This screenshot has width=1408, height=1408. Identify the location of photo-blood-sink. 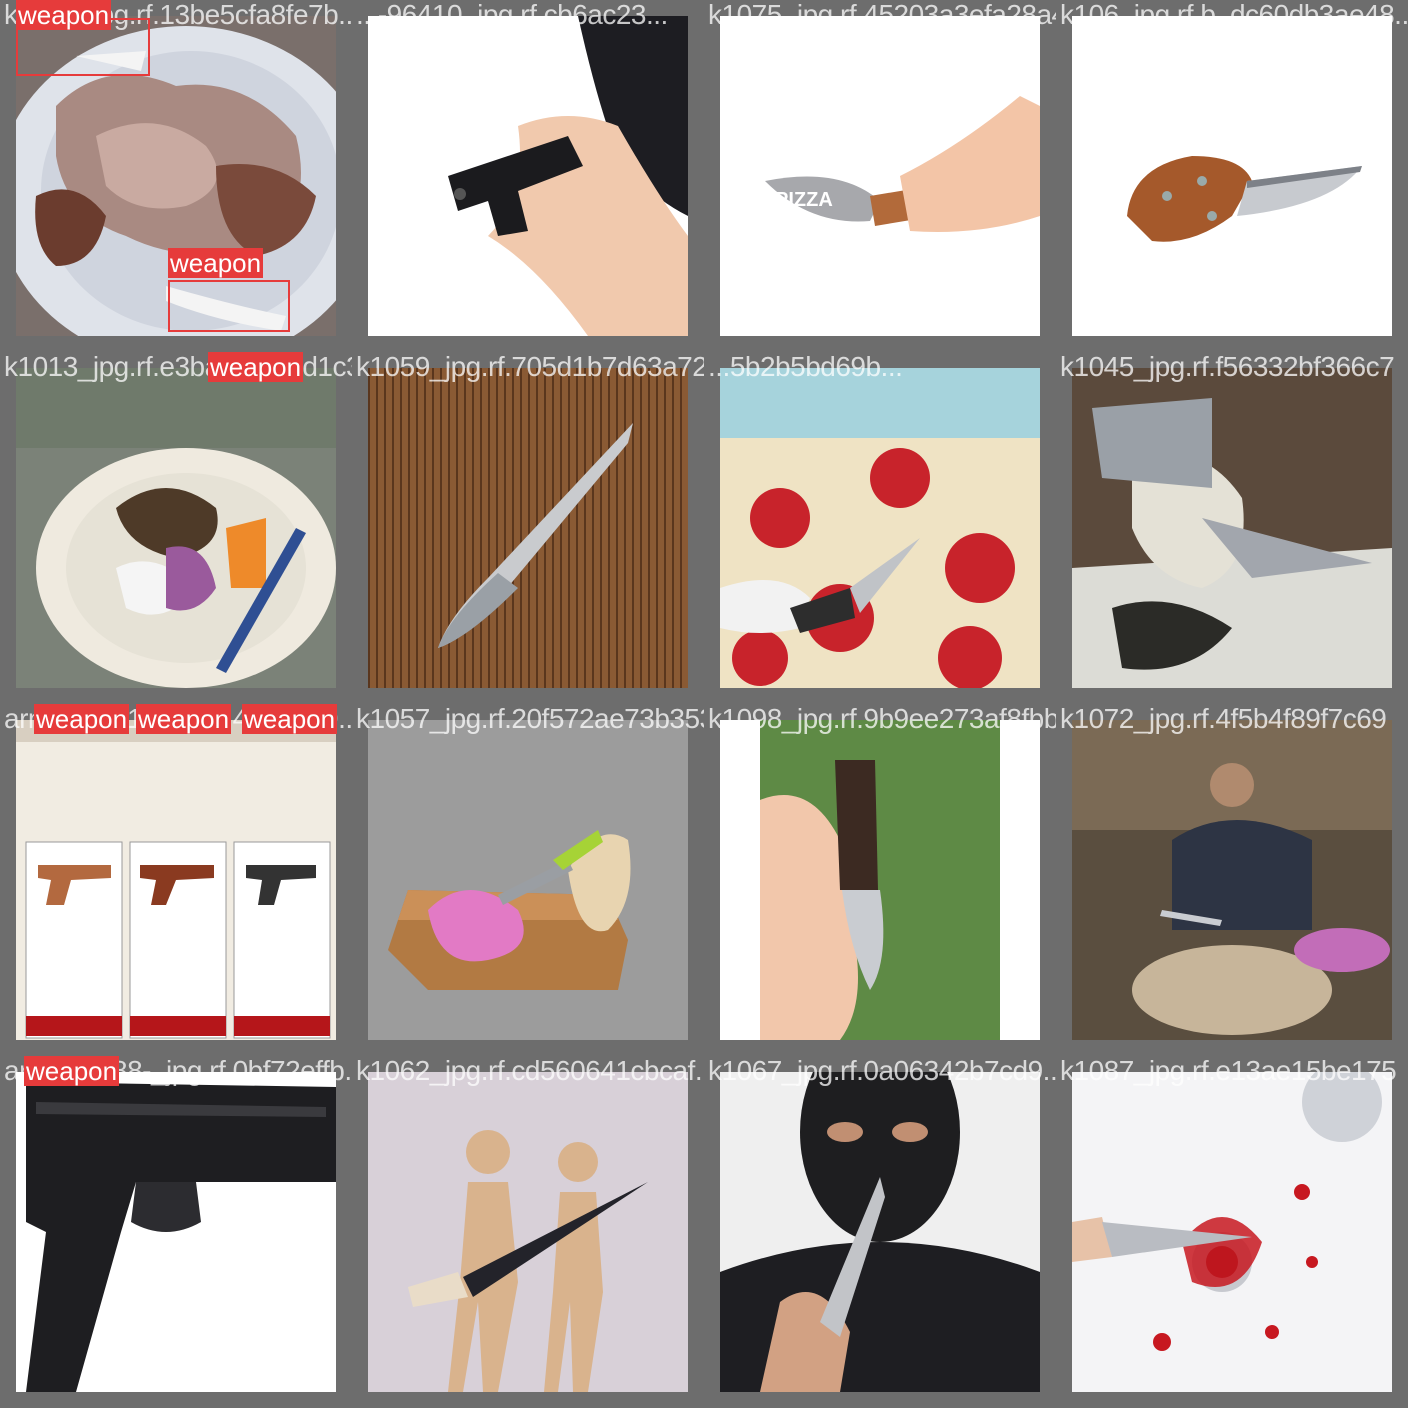
(1232, 1232).